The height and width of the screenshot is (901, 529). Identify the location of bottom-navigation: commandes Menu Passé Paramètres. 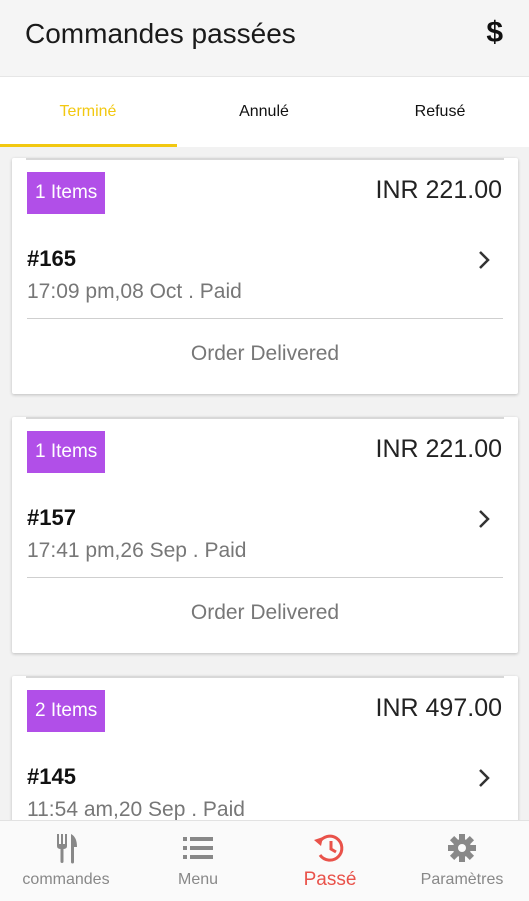
(264, 860).